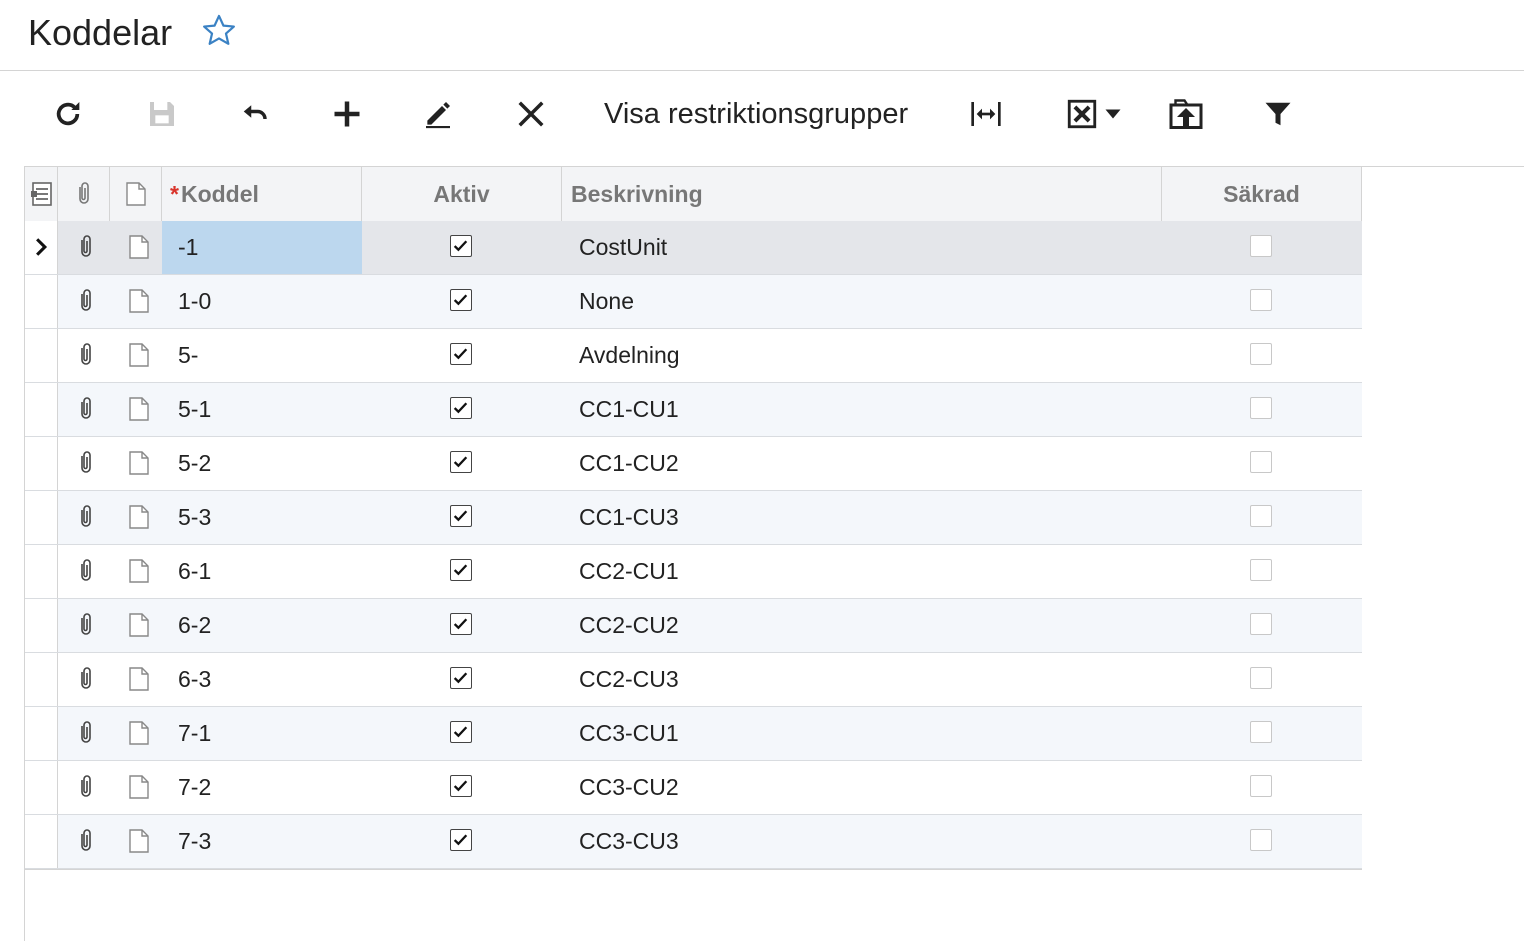 Image resolution: width=1524 pixels, height=941 pixels. Describe the element at coordinates (262, 625) in the screenshot. I see `koddel-cell: 6-2` at that location.